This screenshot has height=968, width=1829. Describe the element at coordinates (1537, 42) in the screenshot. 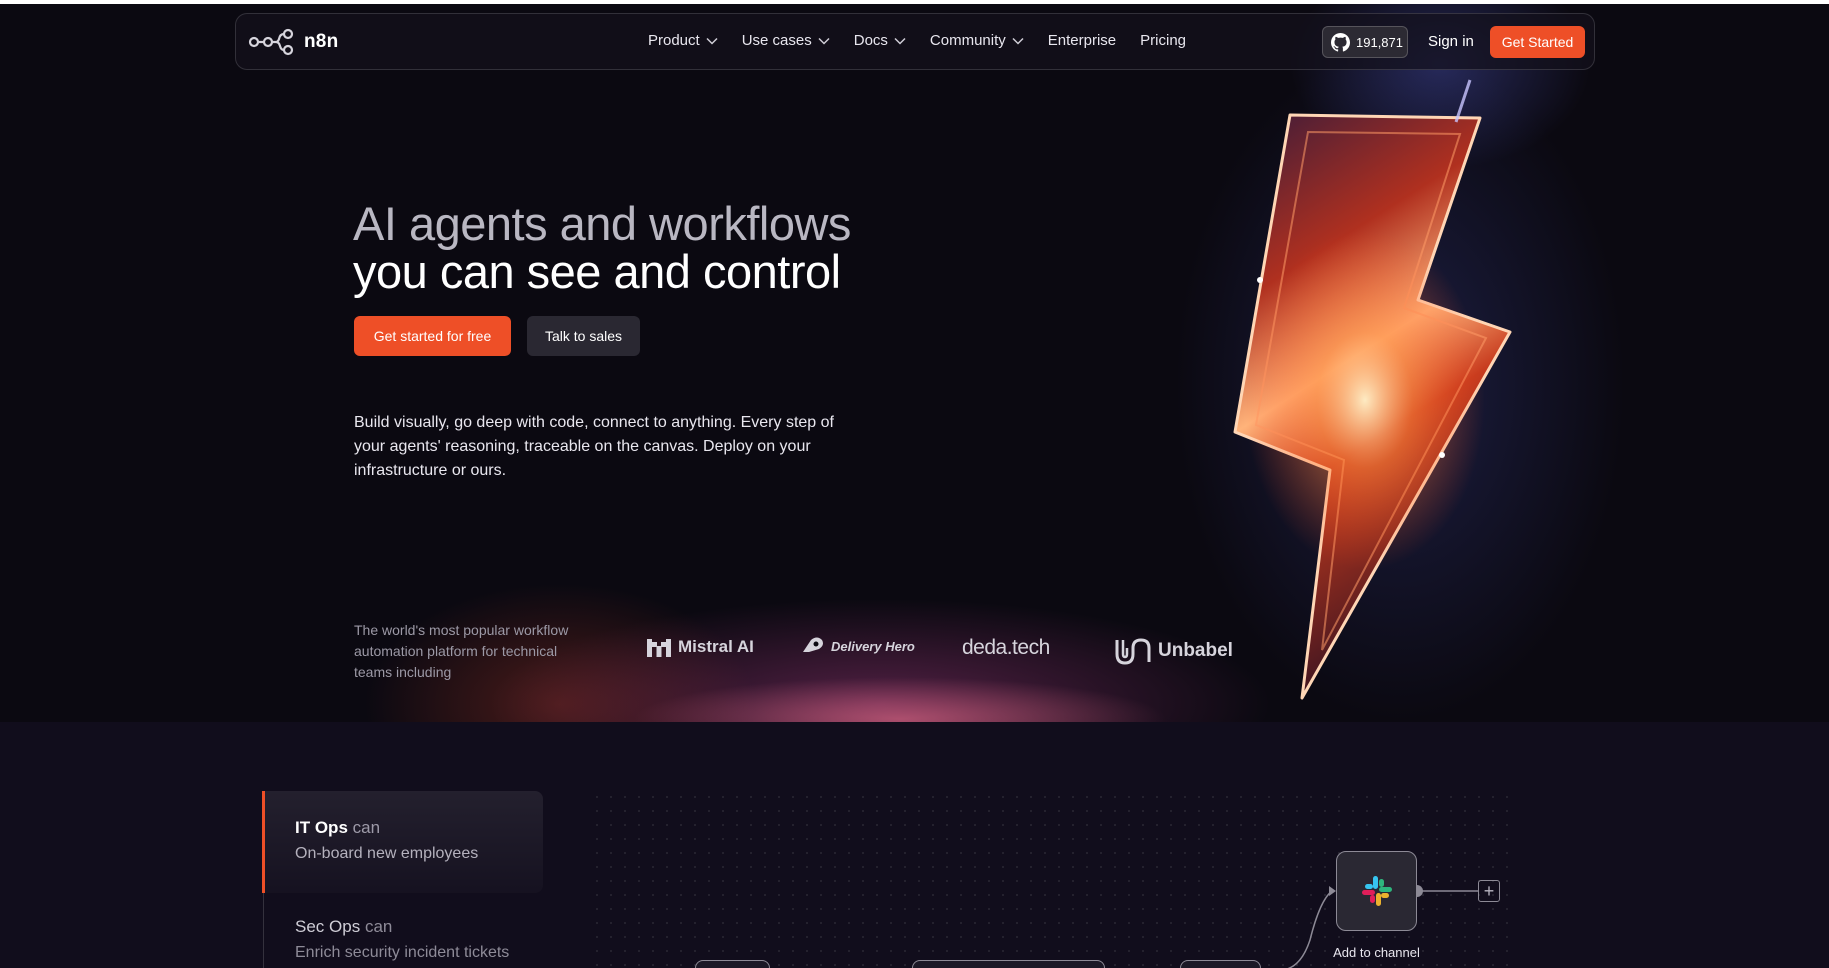

I see `get-started-button: Get Started` at that location.